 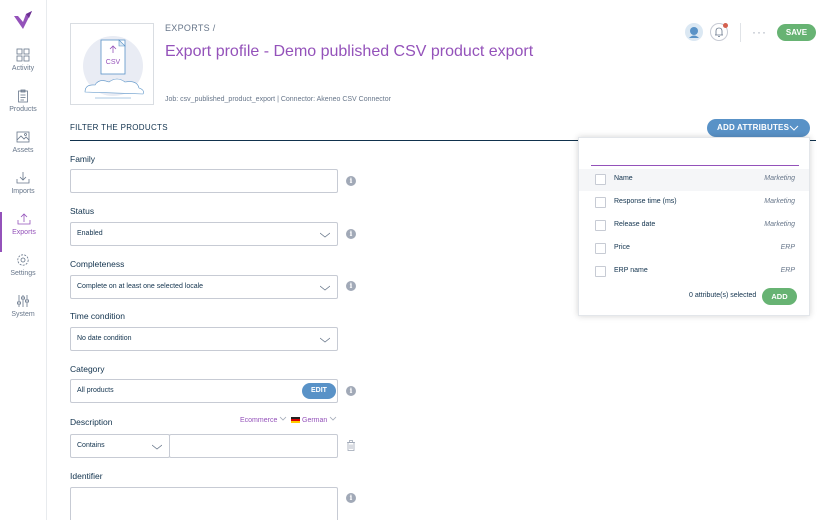 What do you see at coordinates (204, 181) in the screenshot?
I see `family-input` at bounding box center [204, 181].